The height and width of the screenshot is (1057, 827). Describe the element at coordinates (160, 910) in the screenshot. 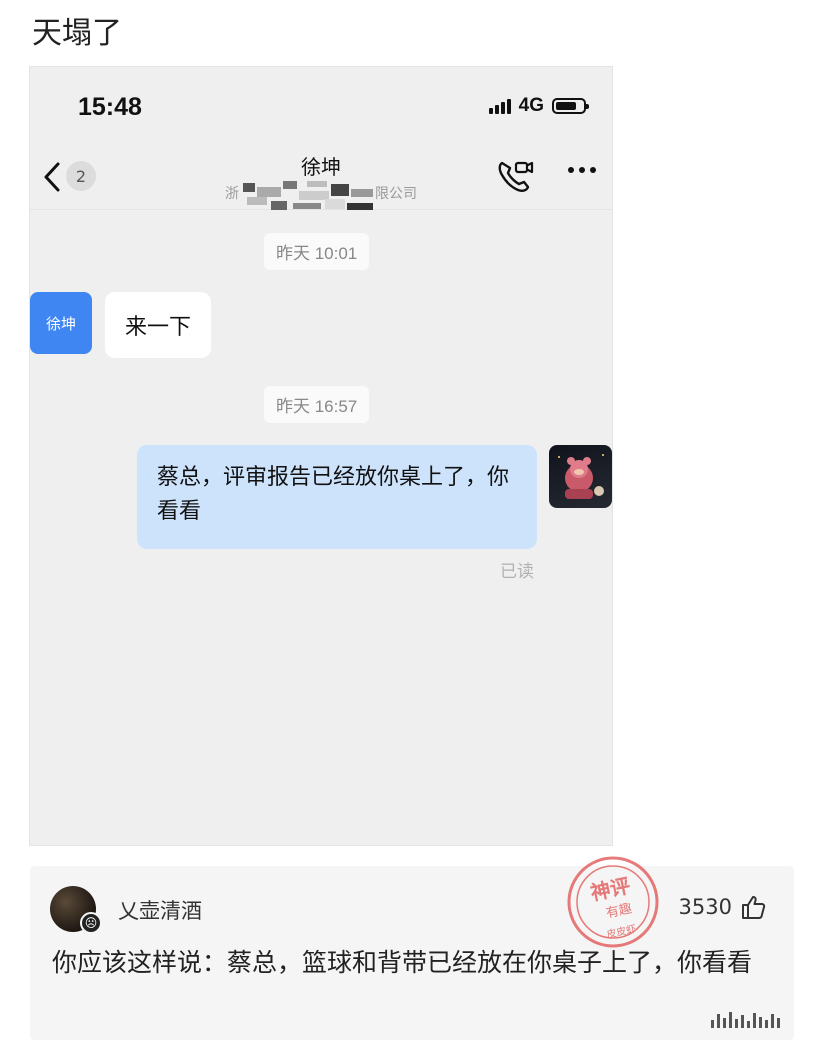

I see `commenter-username: 乂壶清酒` at that location.